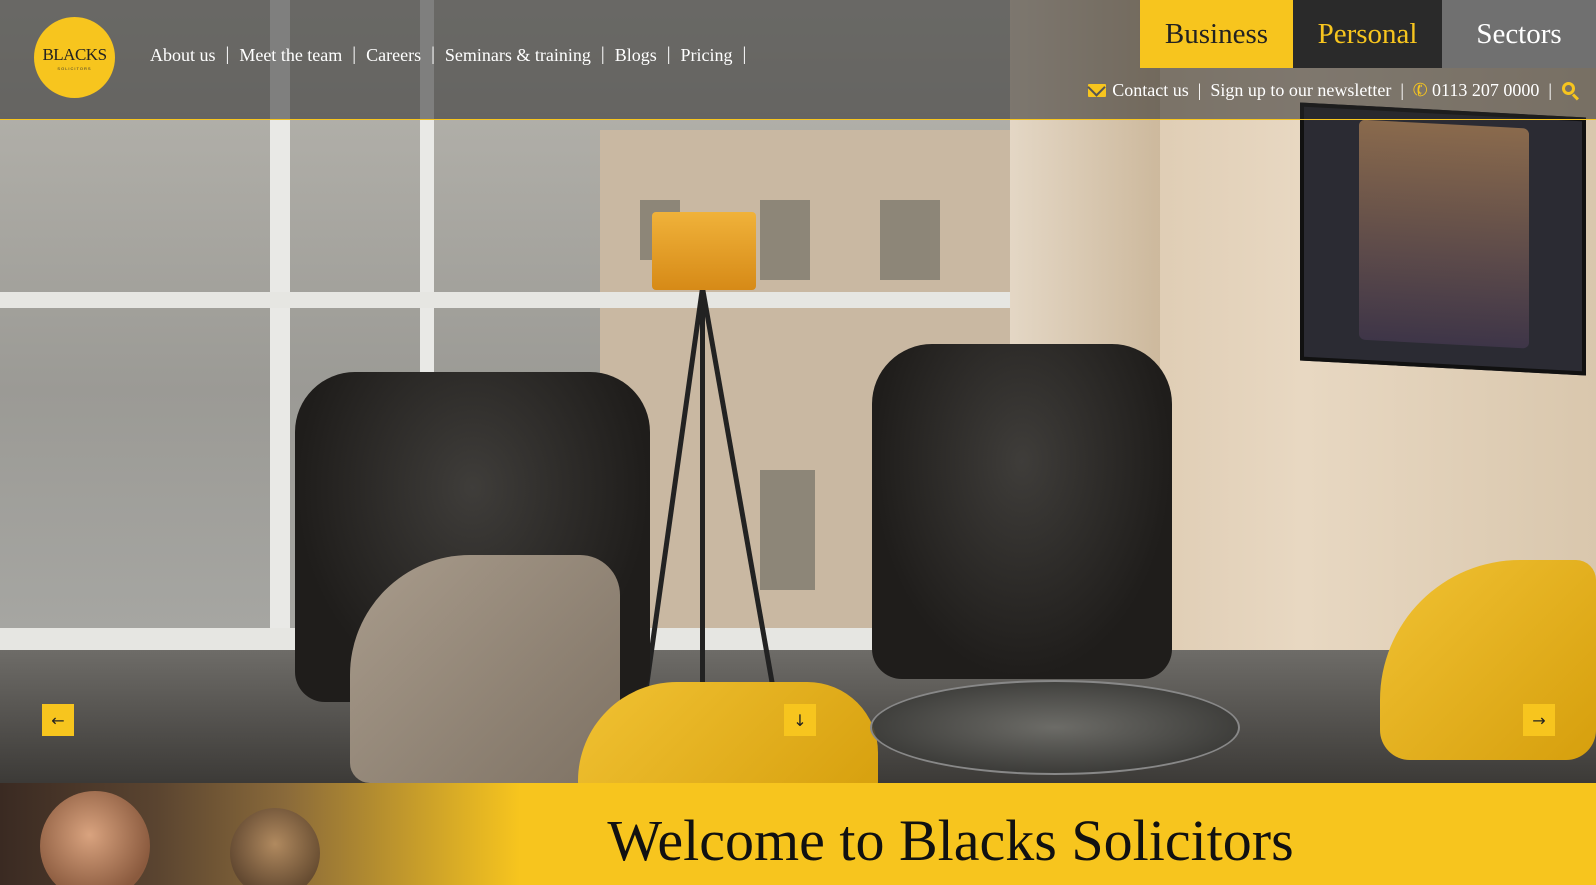 This screenshot has width=1596, height=885. Describe the element at coordinates (704, 251) in the screenshot. I see `lamp-shade` at that location.